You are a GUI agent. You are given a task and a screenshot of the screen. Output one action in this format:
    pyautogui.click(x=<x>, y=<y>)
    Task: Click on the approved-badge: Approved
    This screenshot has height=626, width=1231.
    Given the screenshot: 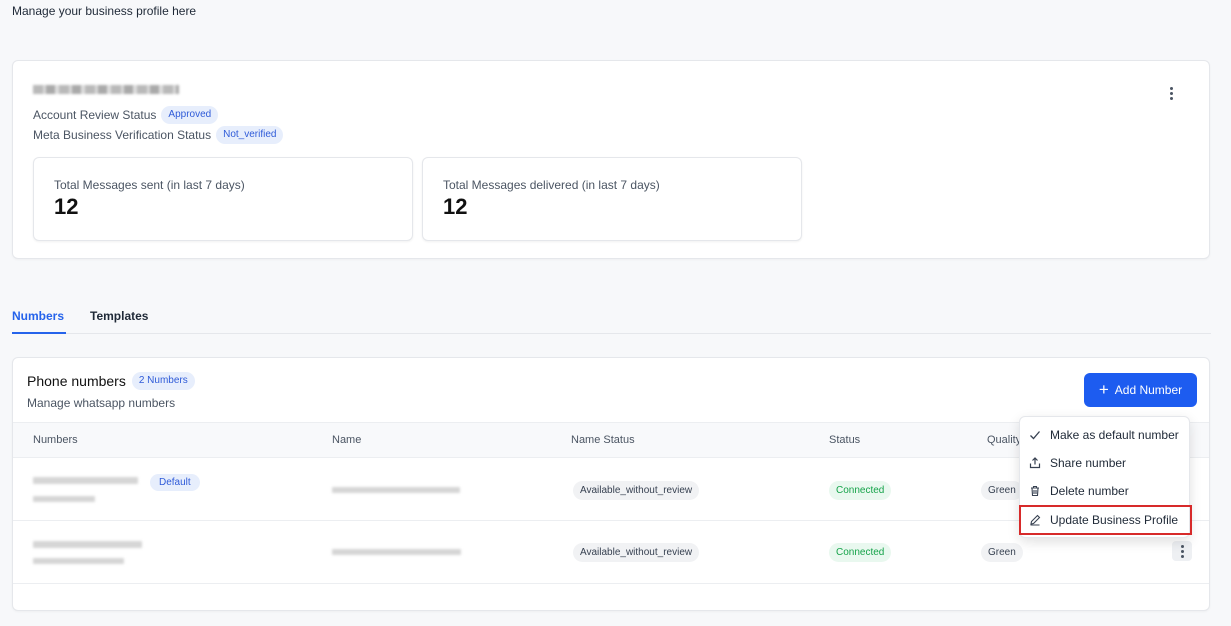 What is the action you would take?
    pyautogui.click(x=190, y=115)
    